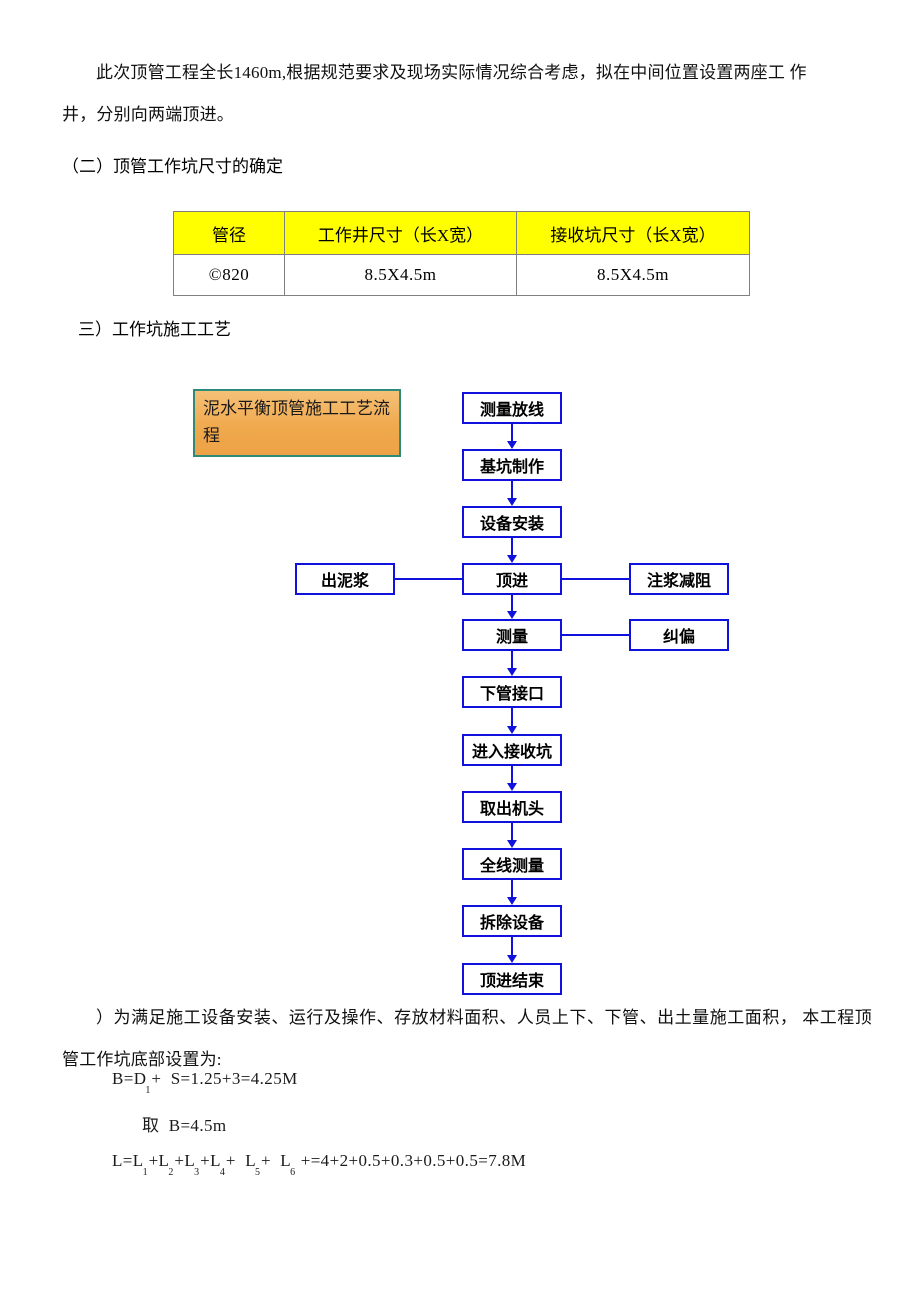 Image resolution: width=920 pixels, height=1302 pixels. Describe the element at coordinates (297, 423) in the screenshot. I see `flowchart-title-box: 泥水平衡顶管施工工艺流程` at that location.